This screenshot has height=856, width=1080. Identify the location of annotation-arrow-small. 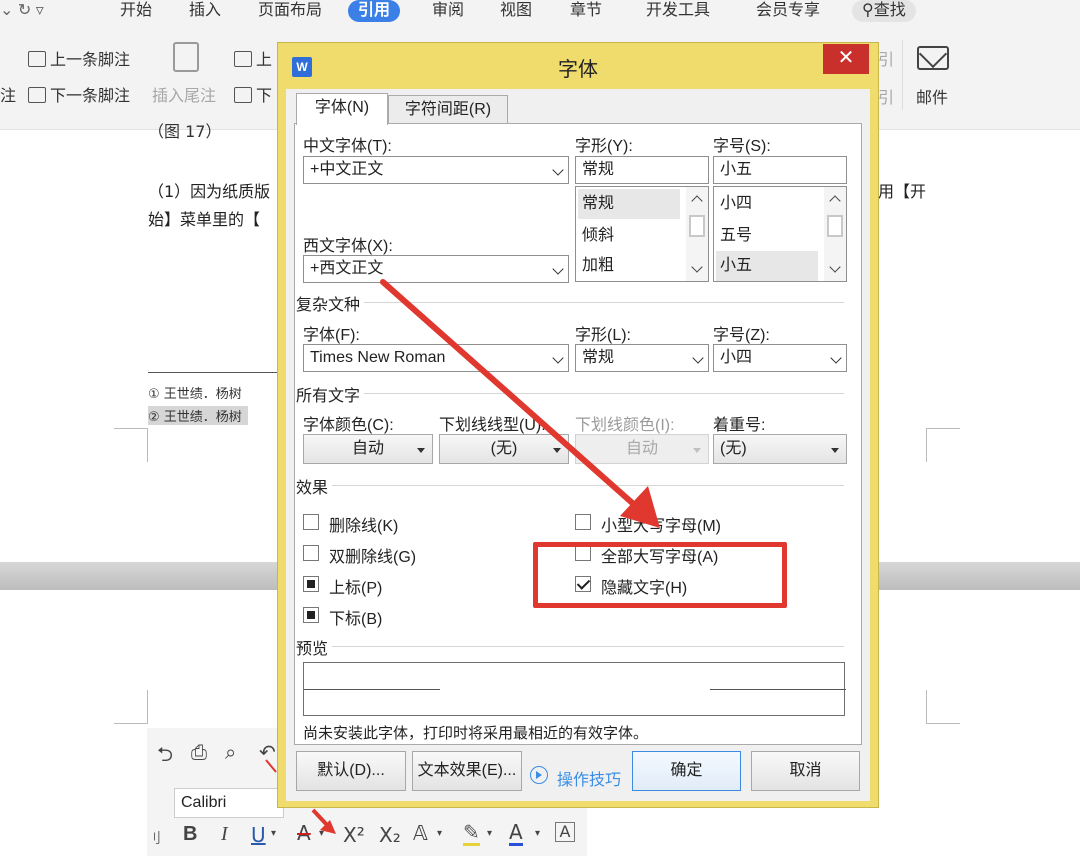
(300, 796).